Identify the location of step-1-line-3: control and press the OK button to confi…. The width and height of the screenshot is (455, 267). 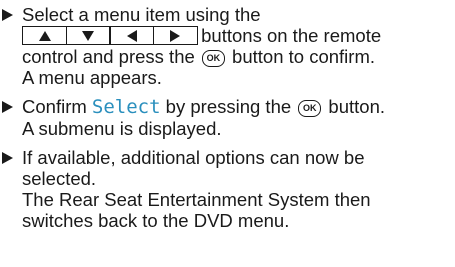
(237, 56).